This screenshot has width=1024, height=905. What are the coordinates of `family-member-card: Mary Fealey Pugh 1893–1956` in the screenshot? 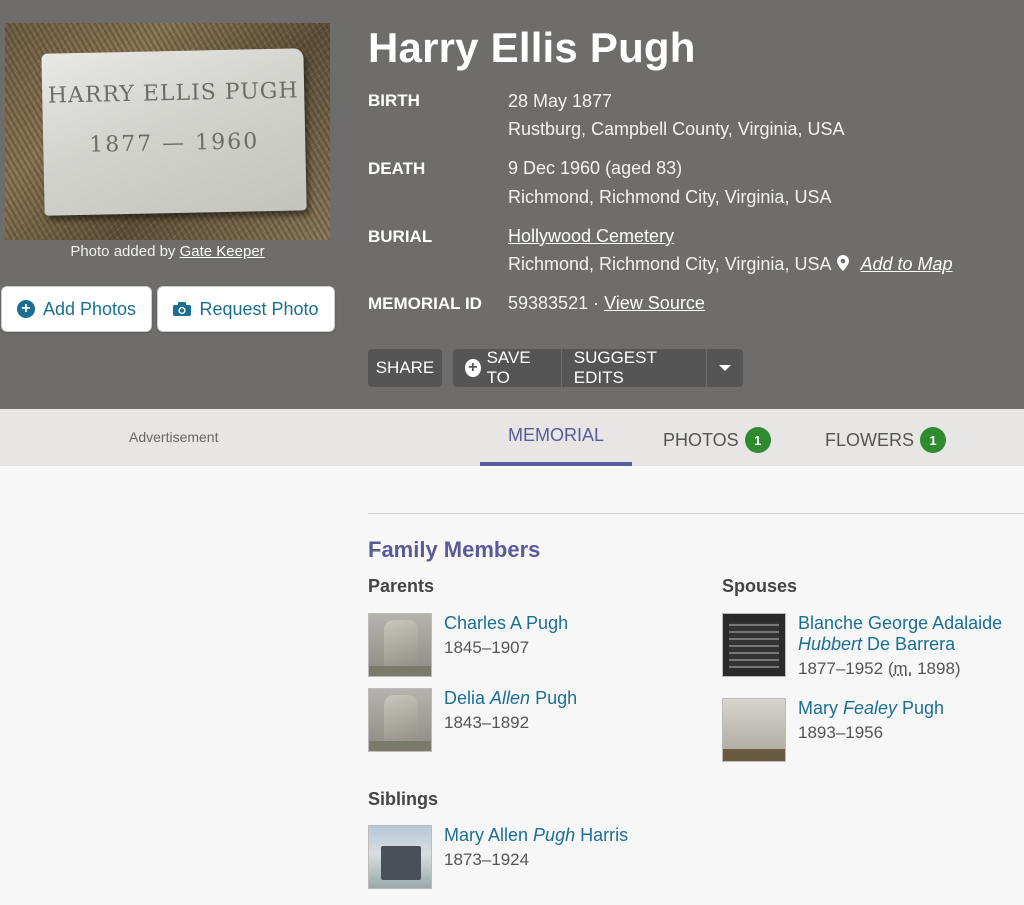 It's located at (833, 730).